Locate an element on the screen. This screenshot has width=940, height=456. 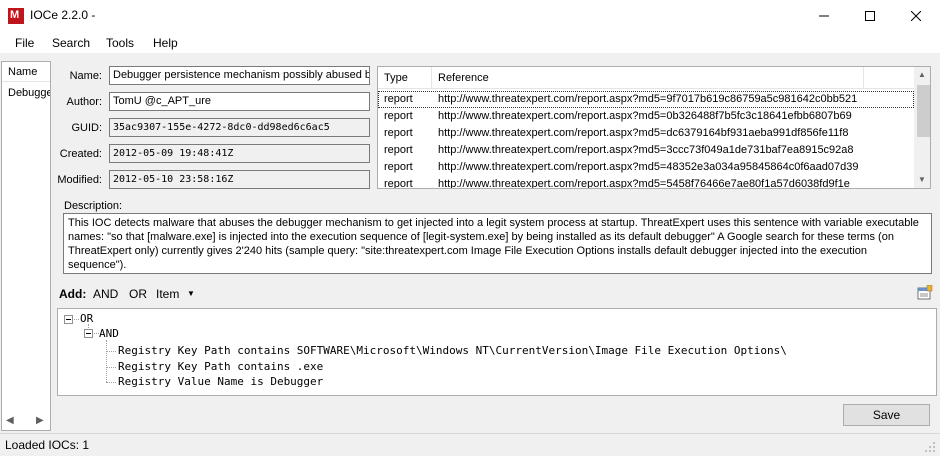
add-or-button: OR is located at coordinates (138, 294).